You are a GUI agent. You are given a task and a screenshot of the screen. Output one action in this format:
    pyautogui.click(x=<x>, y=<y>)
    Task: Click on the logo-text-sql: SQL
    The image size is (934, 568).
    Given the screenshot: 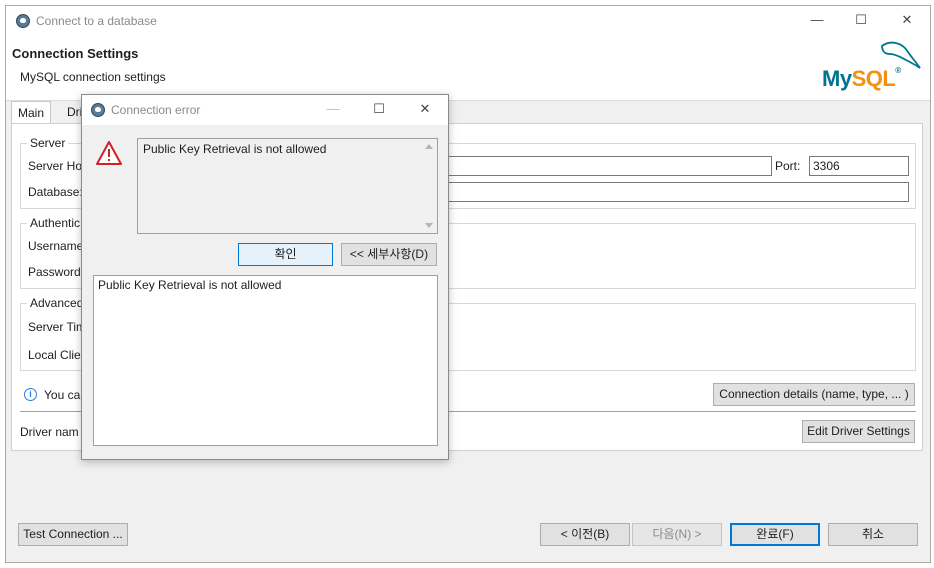 What is the action you would take?
    pyautogui.click(x=873, y=78)
    